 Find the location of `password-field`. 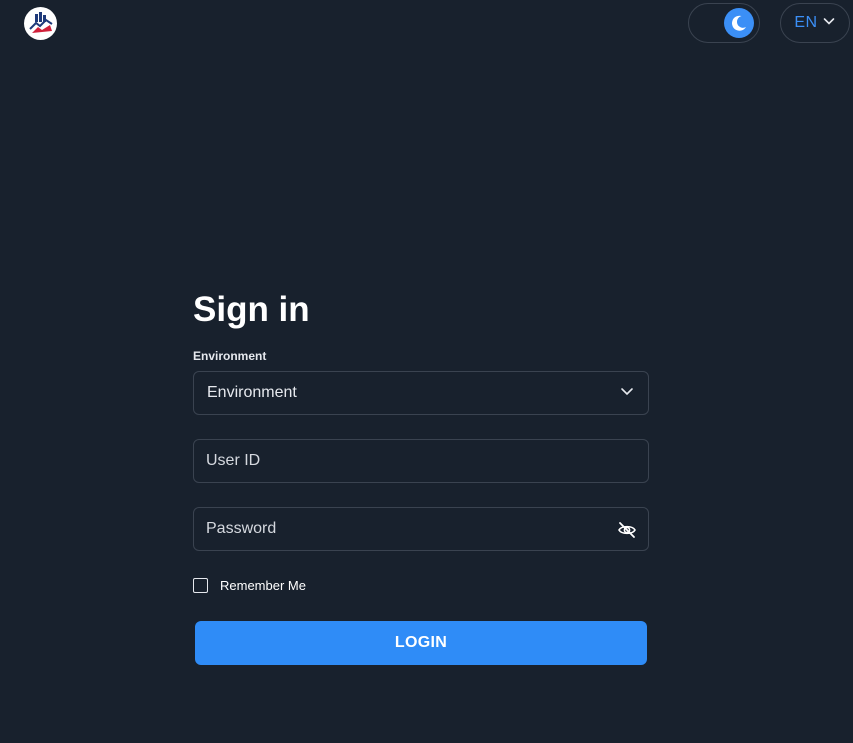

password-field is located at coordinates (421, 529).